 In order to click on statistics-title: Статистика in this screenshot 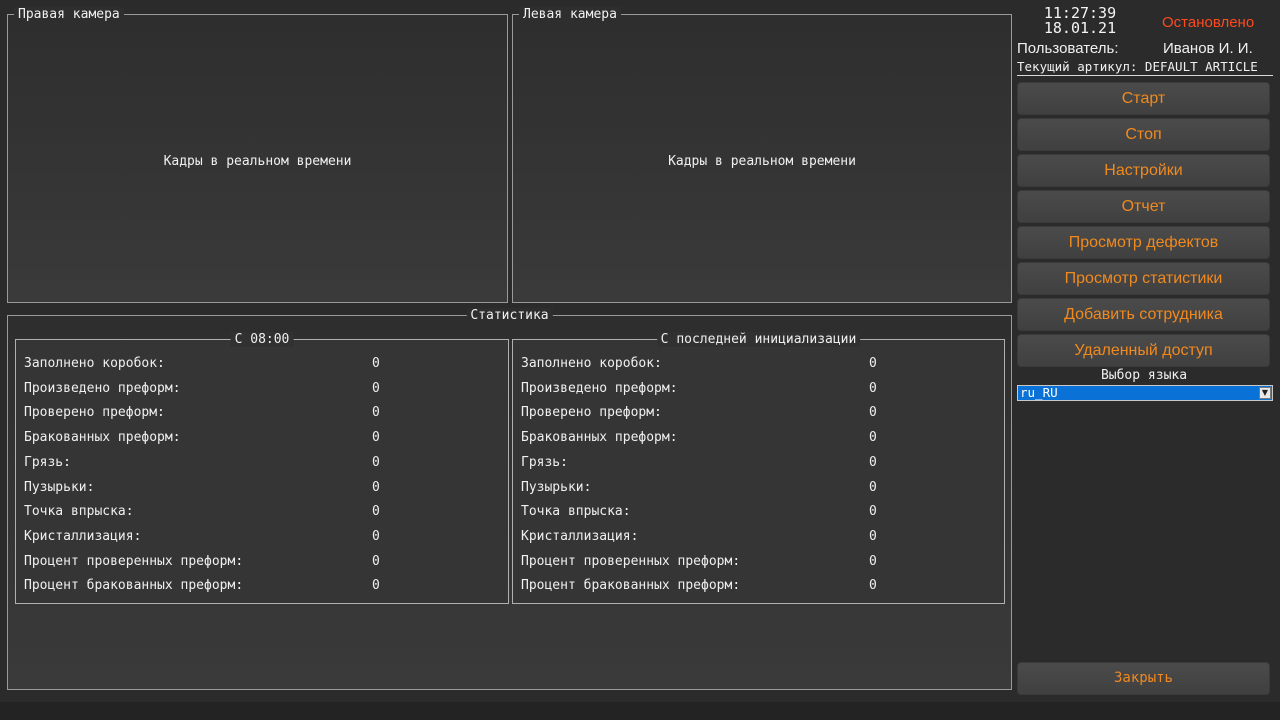, I will do `click(509, 315)`.